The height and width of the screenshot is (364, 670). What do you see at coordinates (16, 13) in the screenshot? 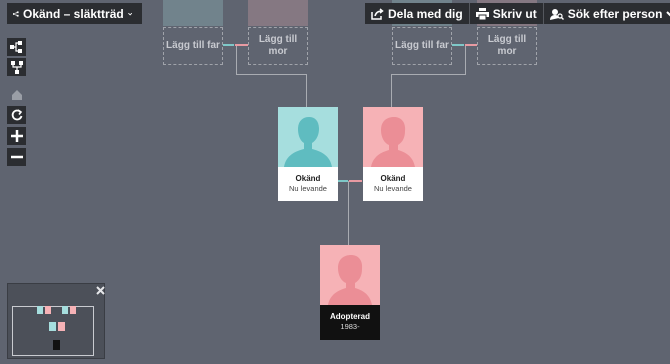
I see `tree-icon` at bounding box center [16, 13].